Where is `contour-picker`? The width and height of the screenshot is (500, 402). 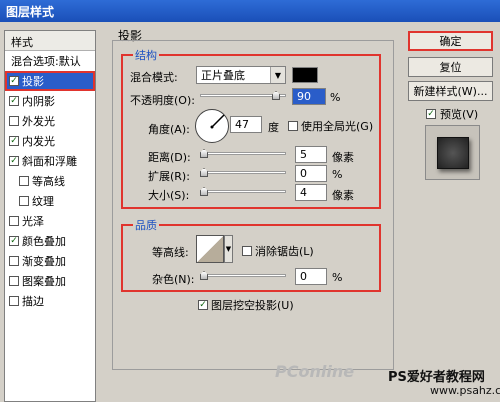
contour-picker is located at coordinates (210, 249).